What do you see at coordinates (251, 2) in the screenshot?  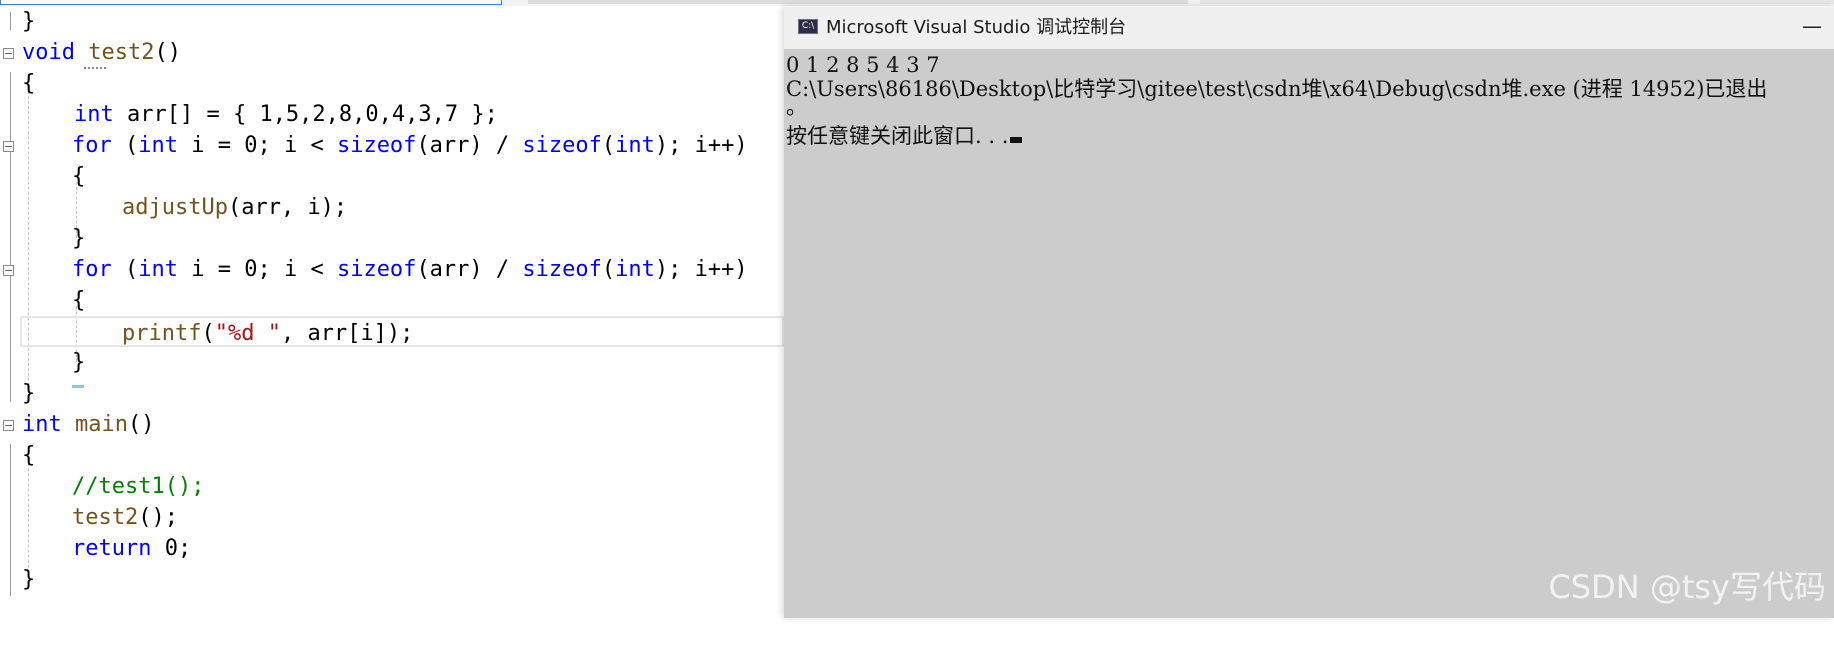 I see `active-tab-indicator` at bounding box center [251, 2].